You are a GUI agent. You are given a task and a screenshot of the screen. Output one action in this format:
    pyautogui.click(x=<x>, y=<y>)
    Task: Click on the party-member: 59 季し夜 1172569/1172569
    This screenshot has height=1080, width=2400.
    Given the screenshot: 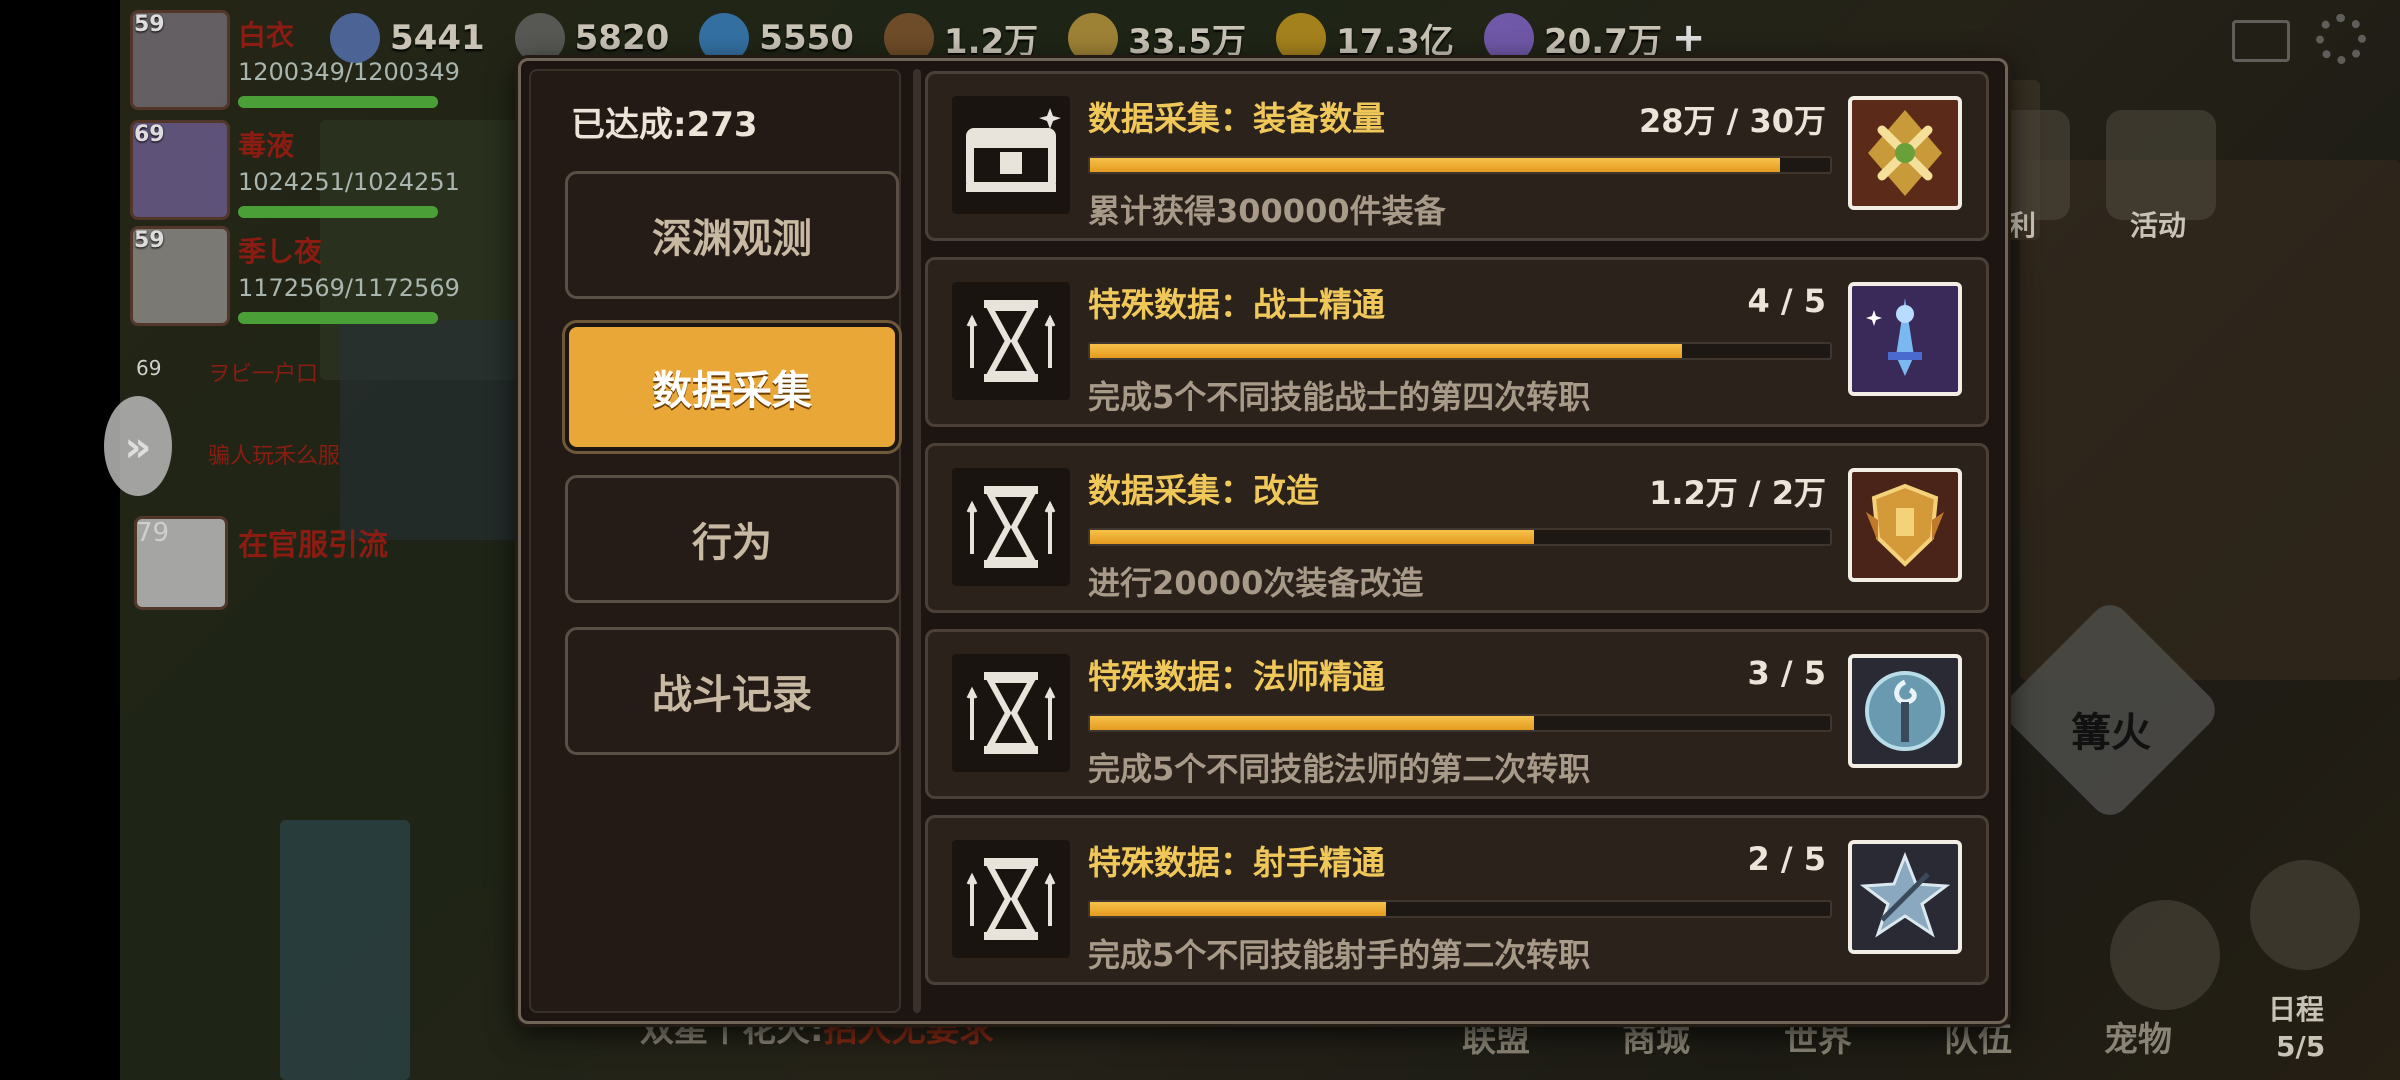 What is the action you would take?
    pyautogui.click(x=295, y=276)
    